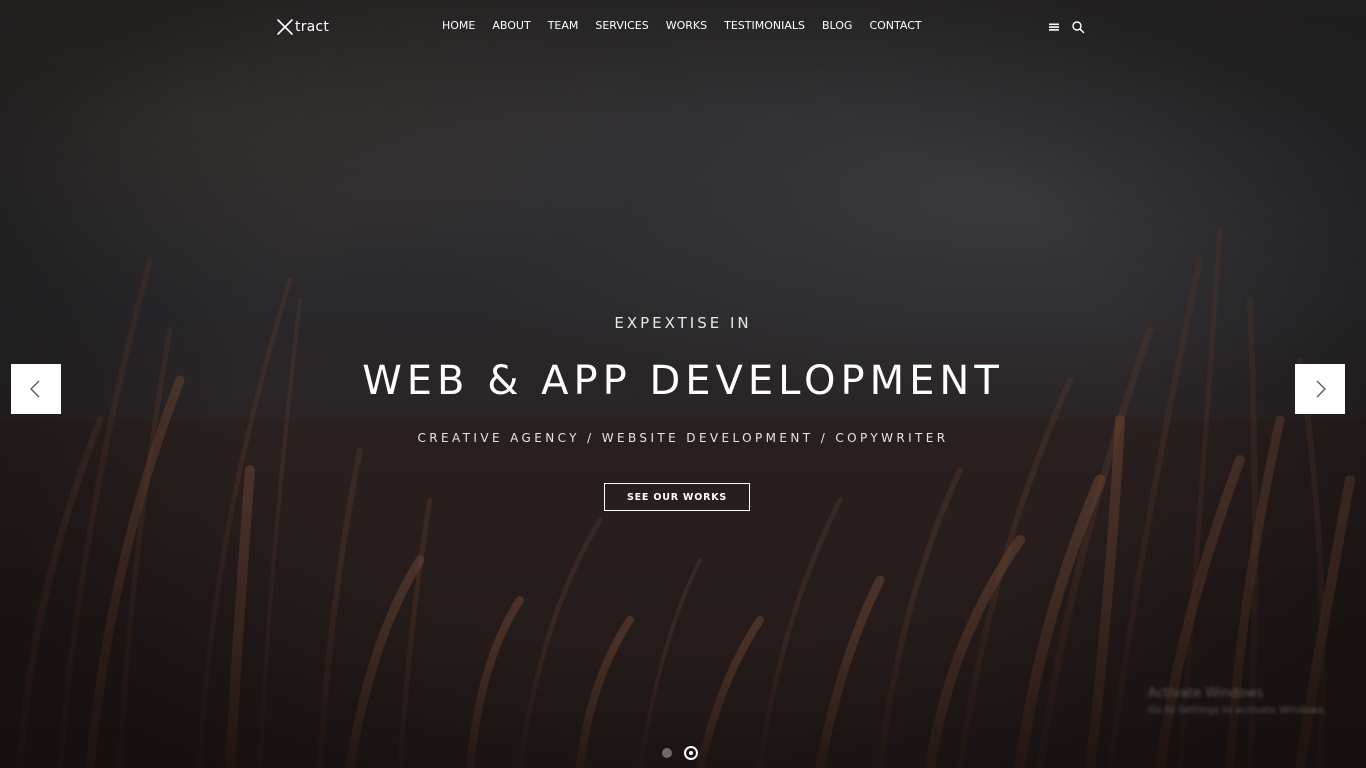 The width and height of the screenshot is (1366, 768). What do you see at coordinates (1078, 27) in the screenshot?
I see `search-icon` at bounding box center [1078, 27].